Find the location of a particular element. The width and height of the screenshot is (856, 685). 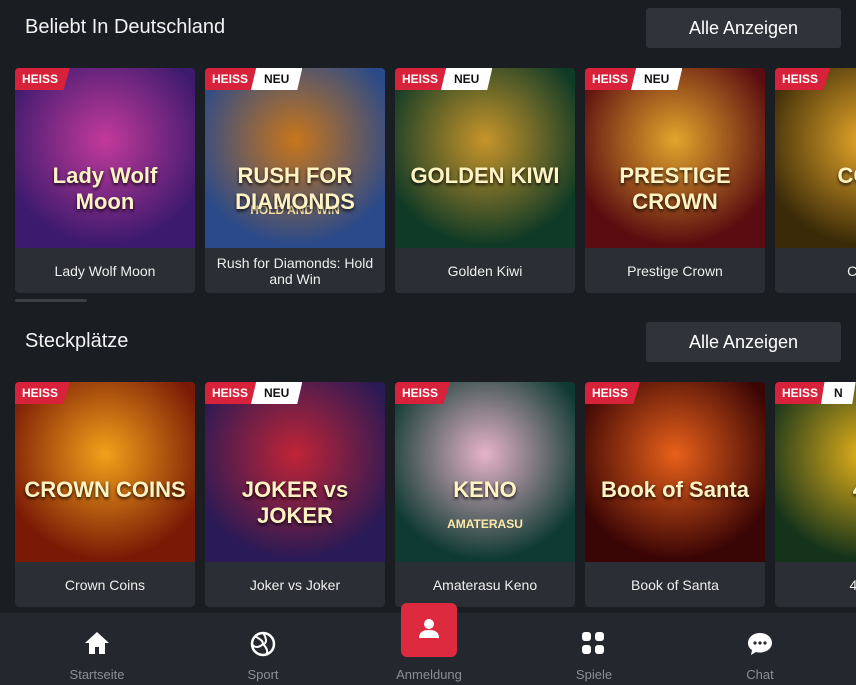

nav-label: Startseite is located at coordinates (97, 674).